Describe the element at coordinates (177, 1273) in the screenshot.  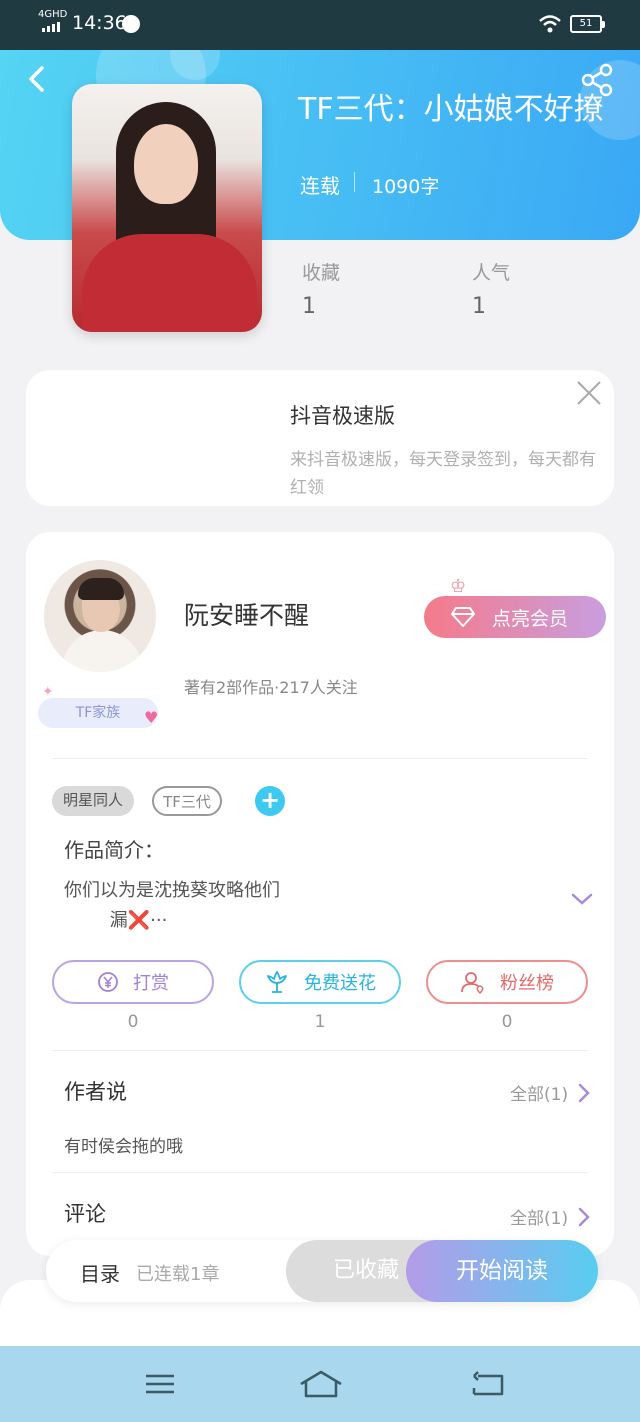
I see `chapter-status: 已连载1章` at that location.